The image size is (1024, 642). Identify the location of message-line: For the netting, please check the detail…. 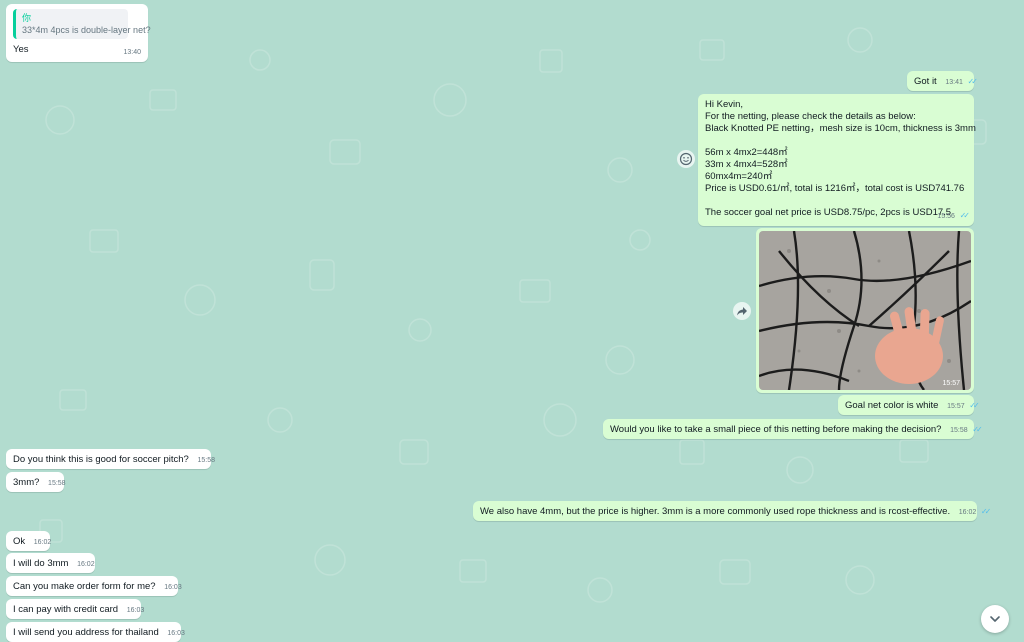
(810, 116).